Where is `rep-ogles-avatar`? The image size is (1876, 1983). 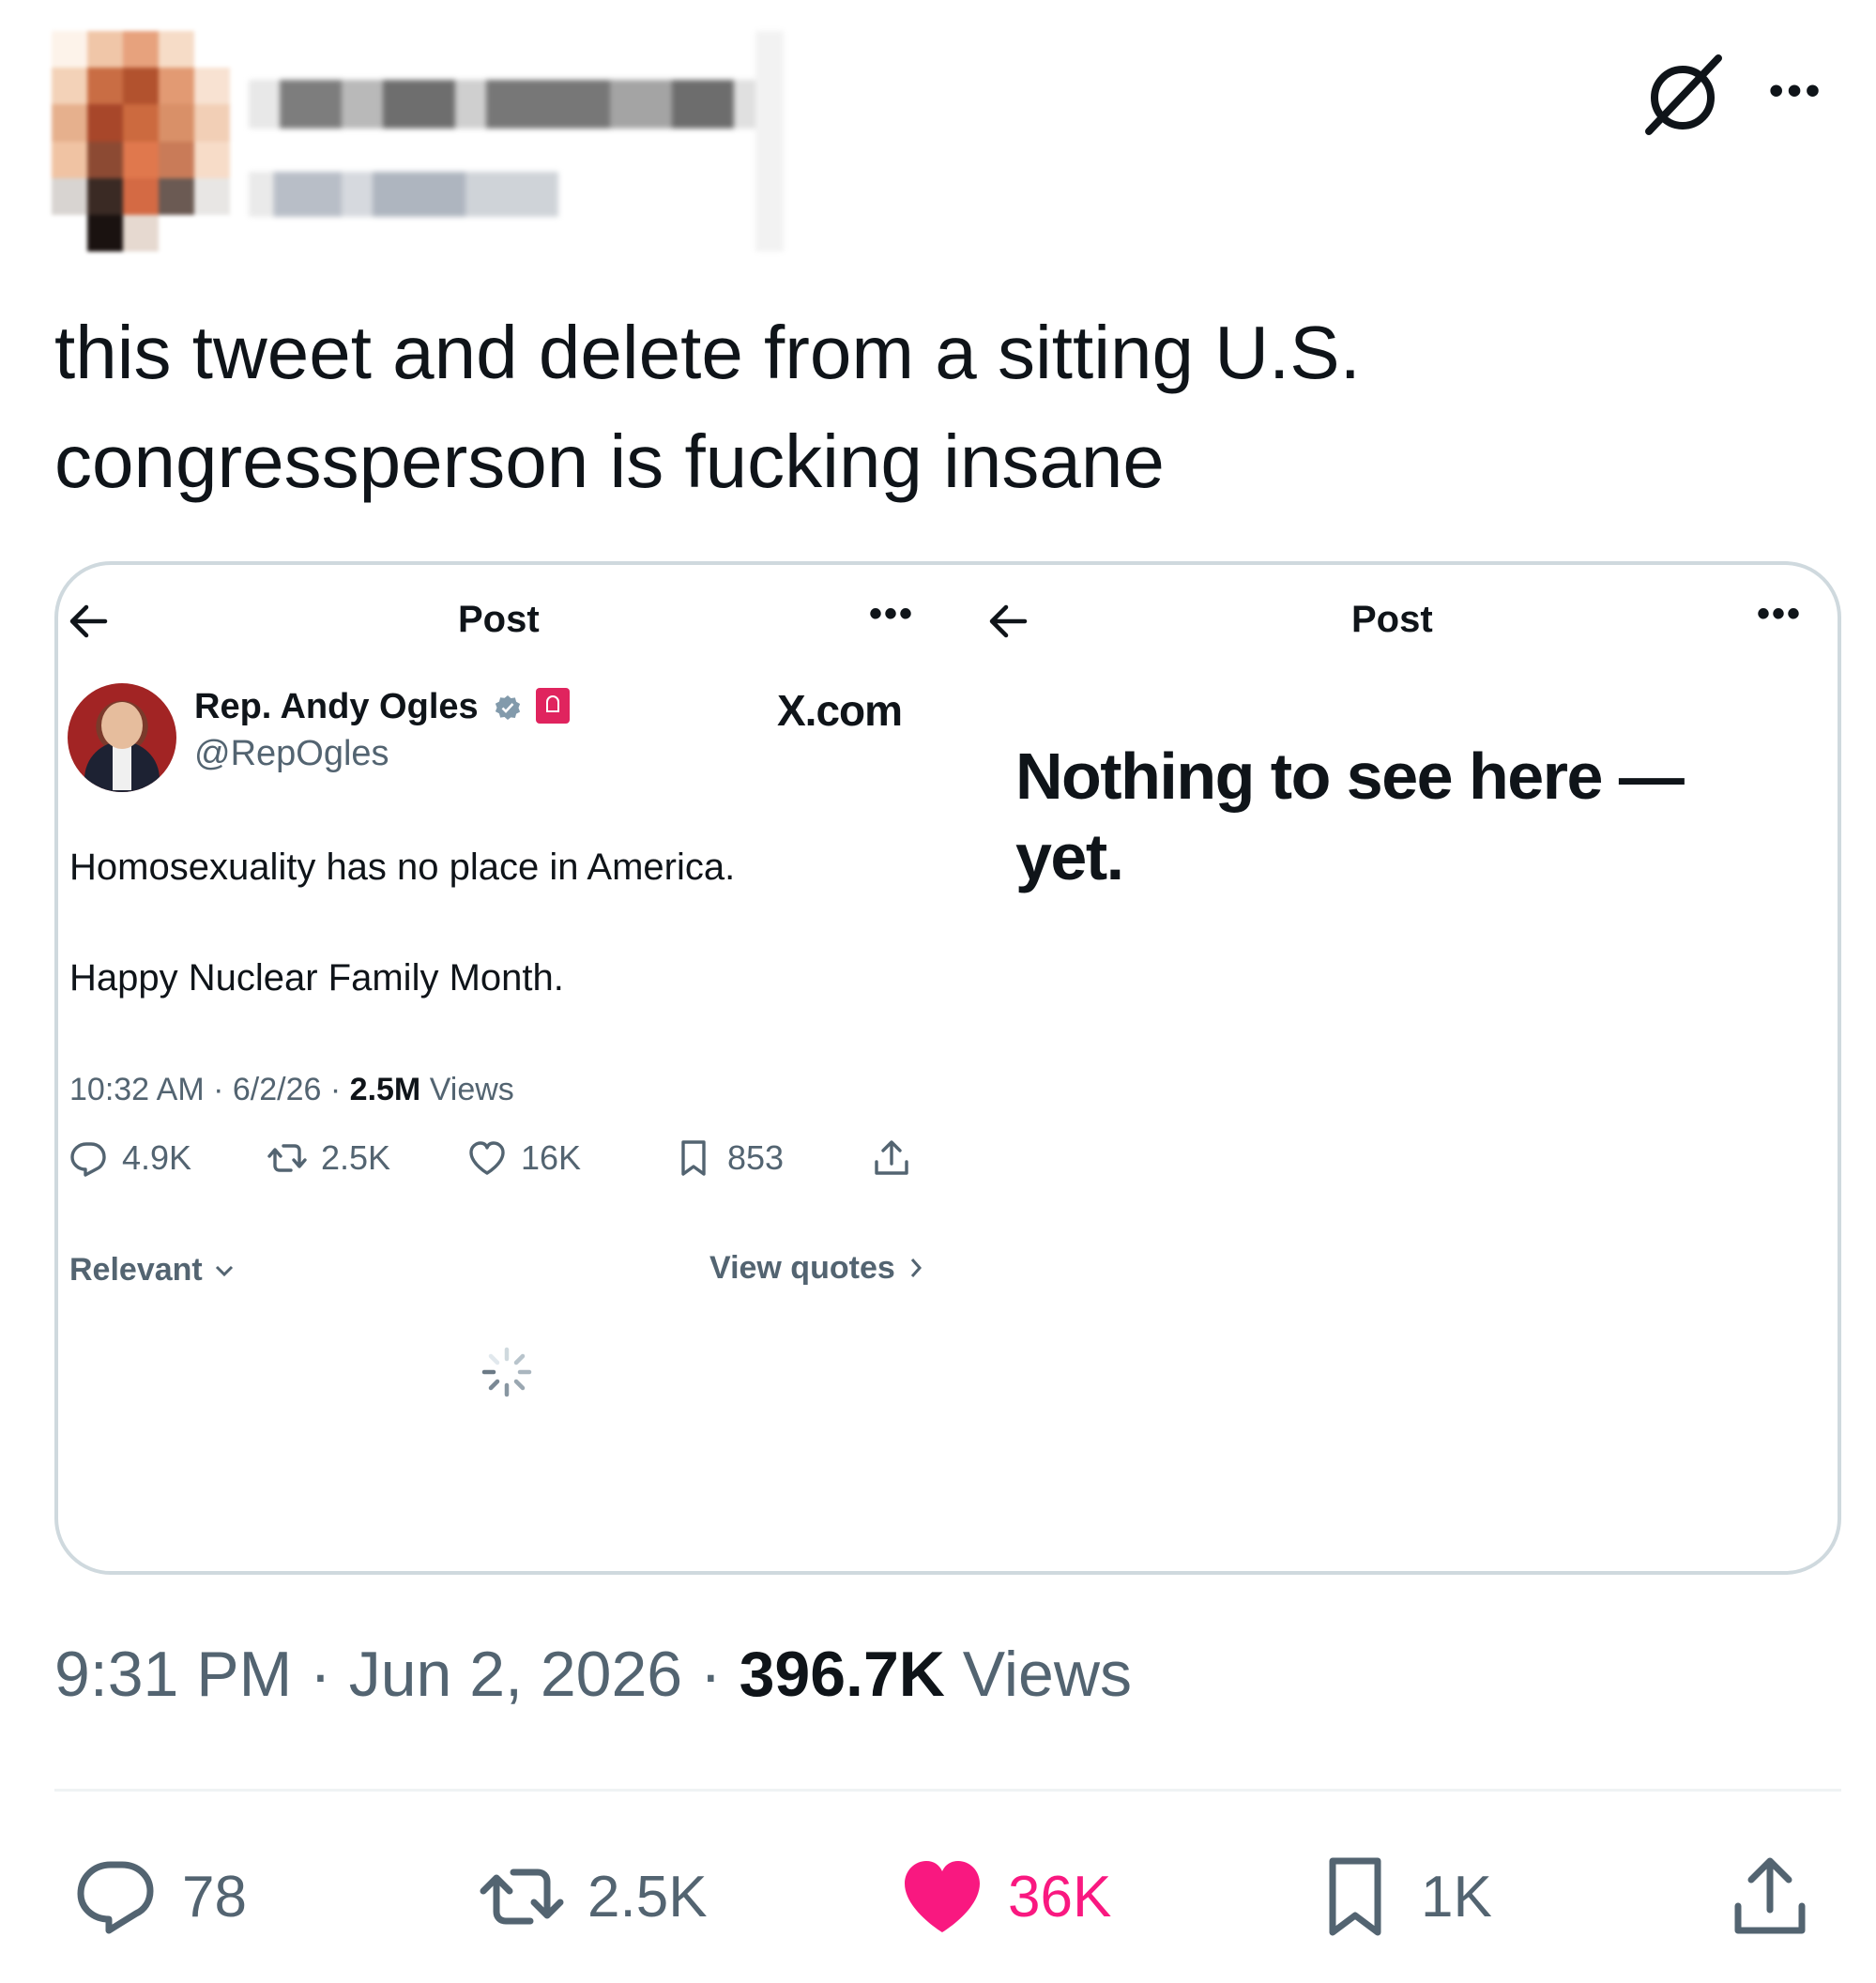 rep-ogles-avatar is located at coordinates (122, 737).